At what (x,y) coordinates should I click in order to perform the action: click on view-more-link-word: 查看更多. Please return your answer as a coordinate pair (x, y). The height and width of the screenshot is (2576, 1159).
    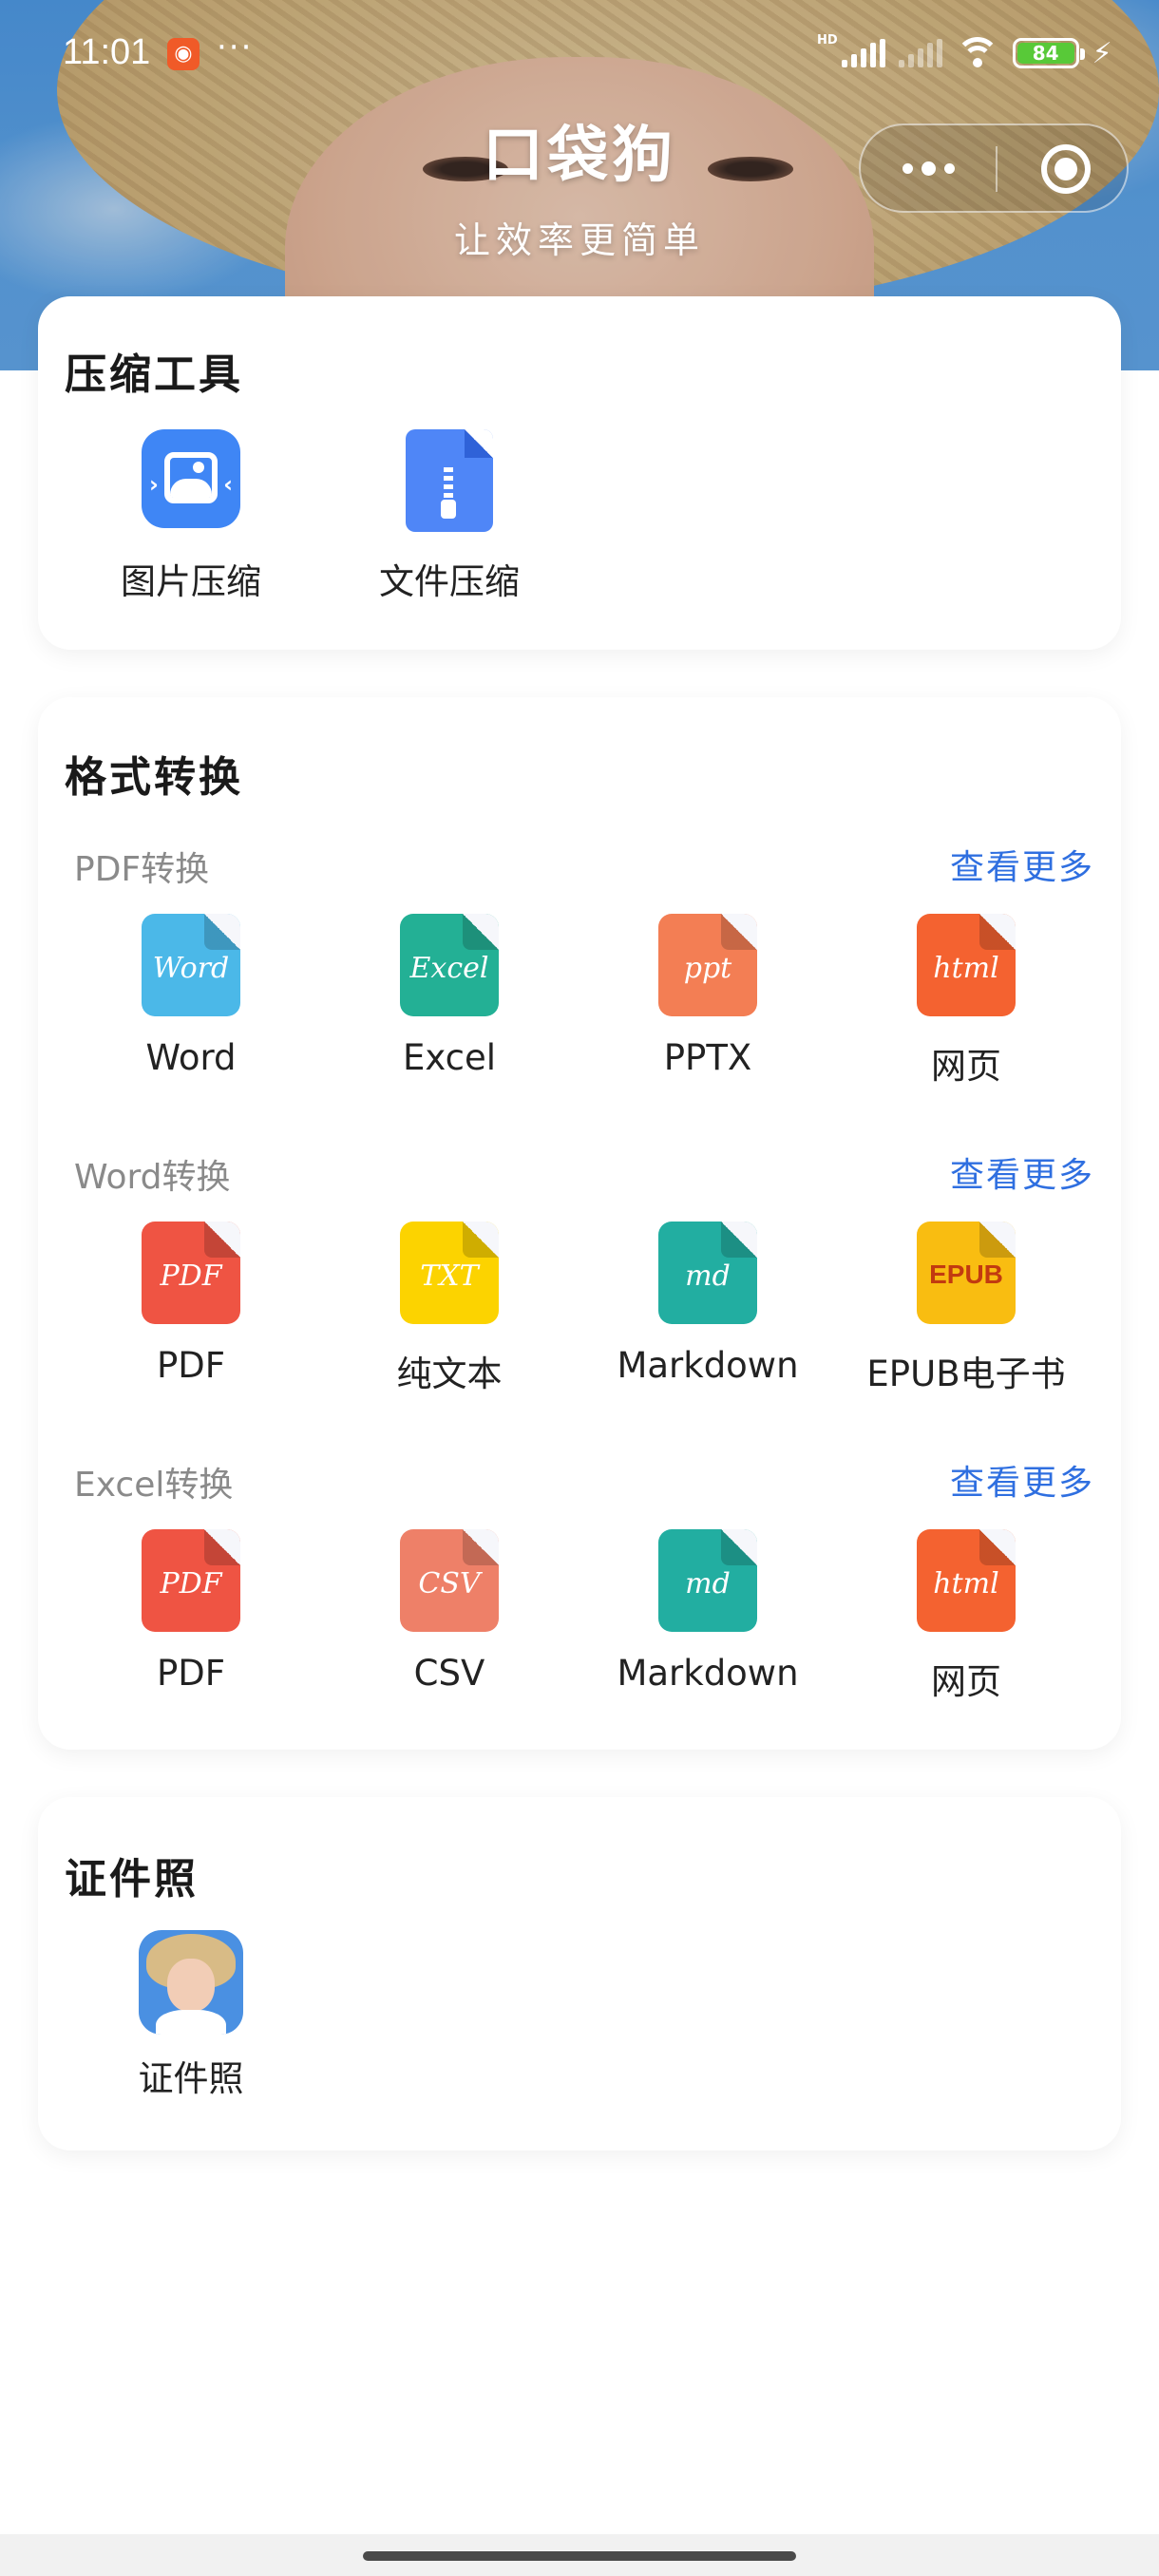
    Looking at the image, I should click on (1022, 1172).